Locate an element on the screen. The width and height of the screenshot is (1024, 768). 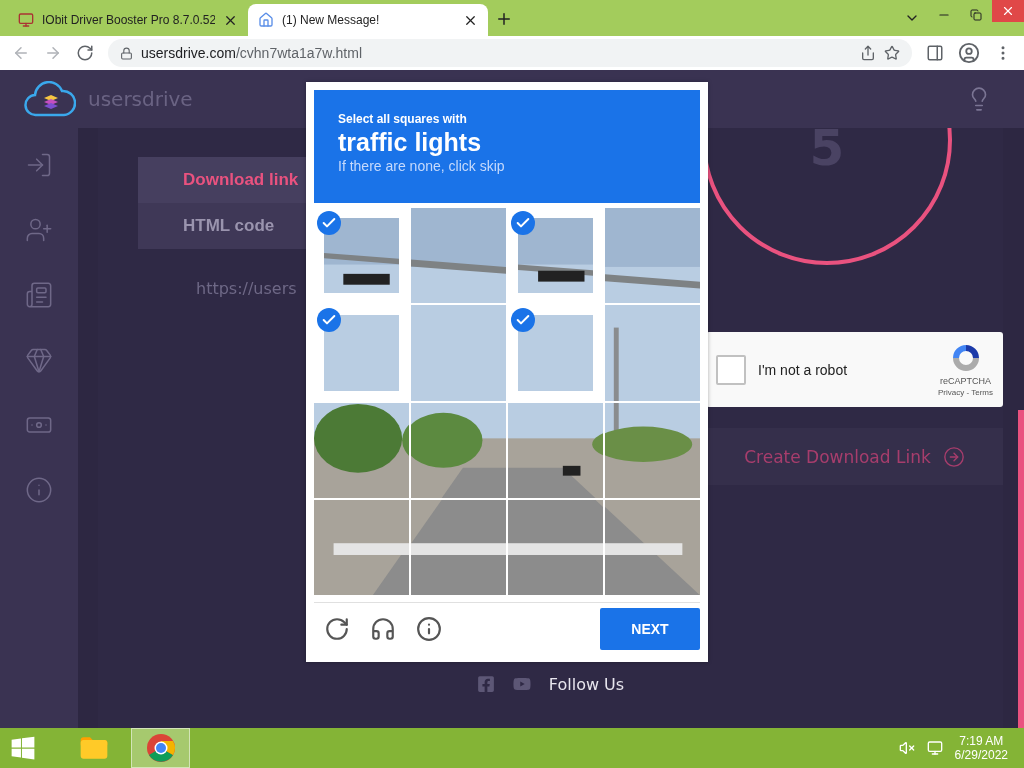
hint-text: If there are none, click skip is located at coordinates (422, 166).